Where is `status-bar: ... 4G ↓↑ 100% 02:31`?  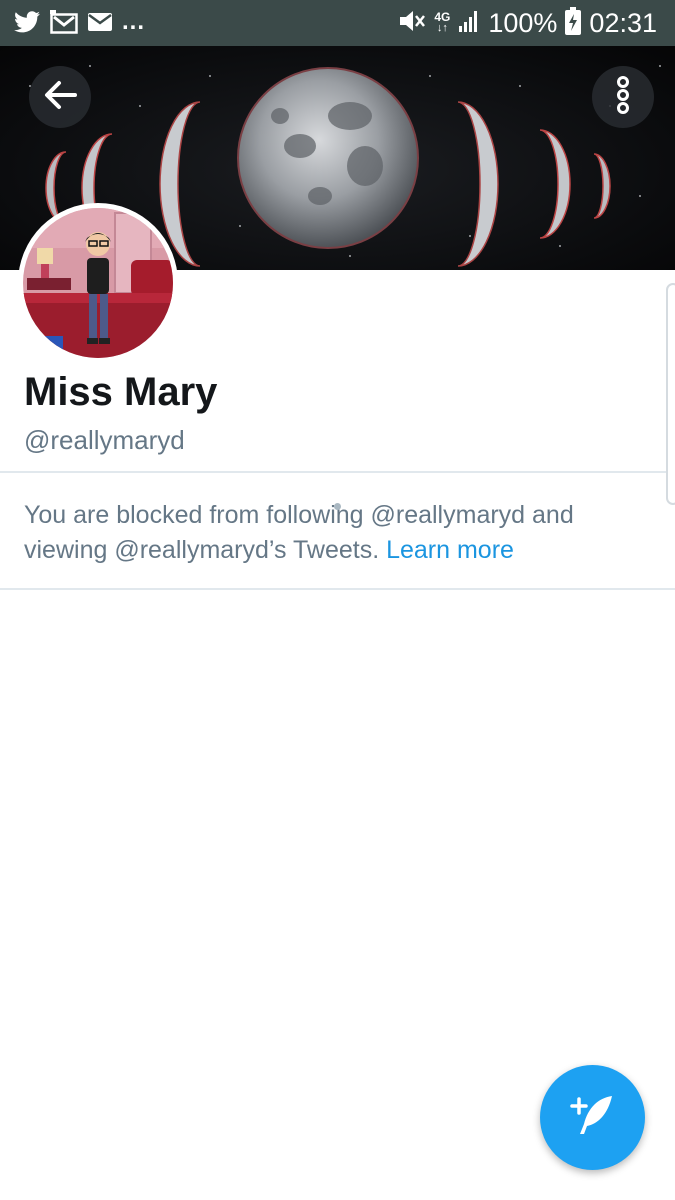 status-bar: ... 4G ↓↑ 100% 02:31 is located at coordinates (337, 23).